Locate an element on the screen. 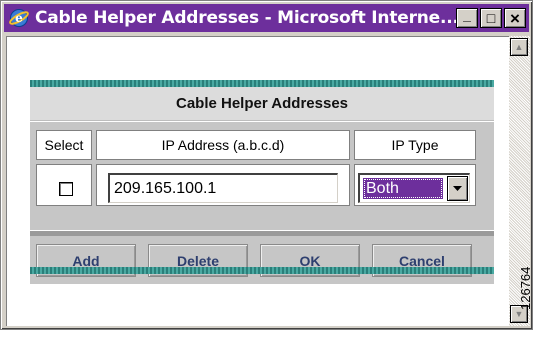 The width and height of the screenshot is (557, 352). svg-text: e is located at coordinates (19, 18).